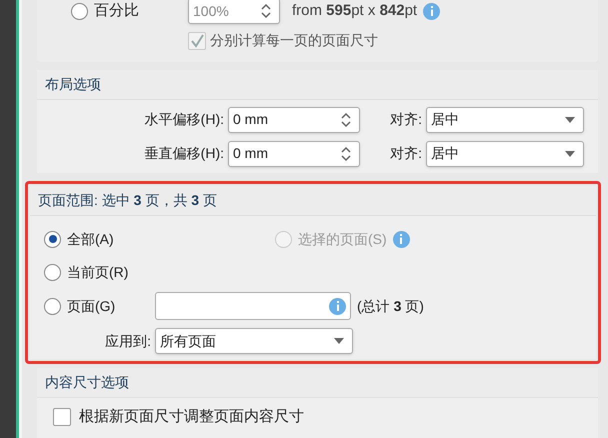  I want to click on section-title: 页面范围: 选中 3 页，共 3 页, so click(313, 201).